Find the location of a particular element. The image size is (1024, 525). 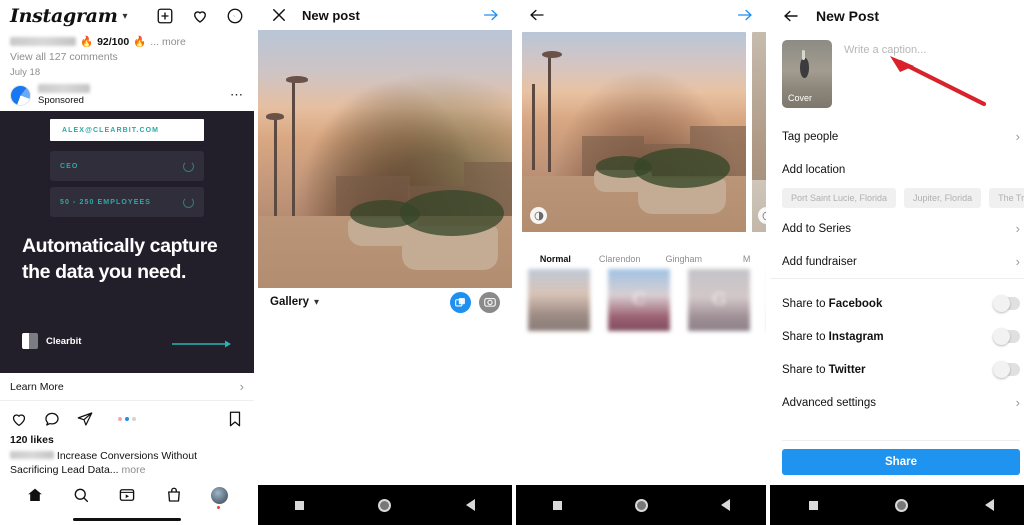

back-triangle-icon is located at coordinates (470, 505).